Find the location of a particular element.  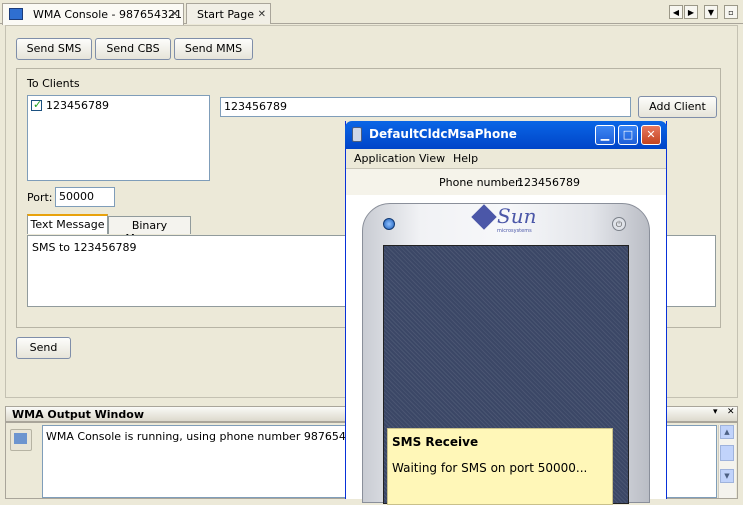

phone-number-value: 123456789 is located at coordinates (548, 182).